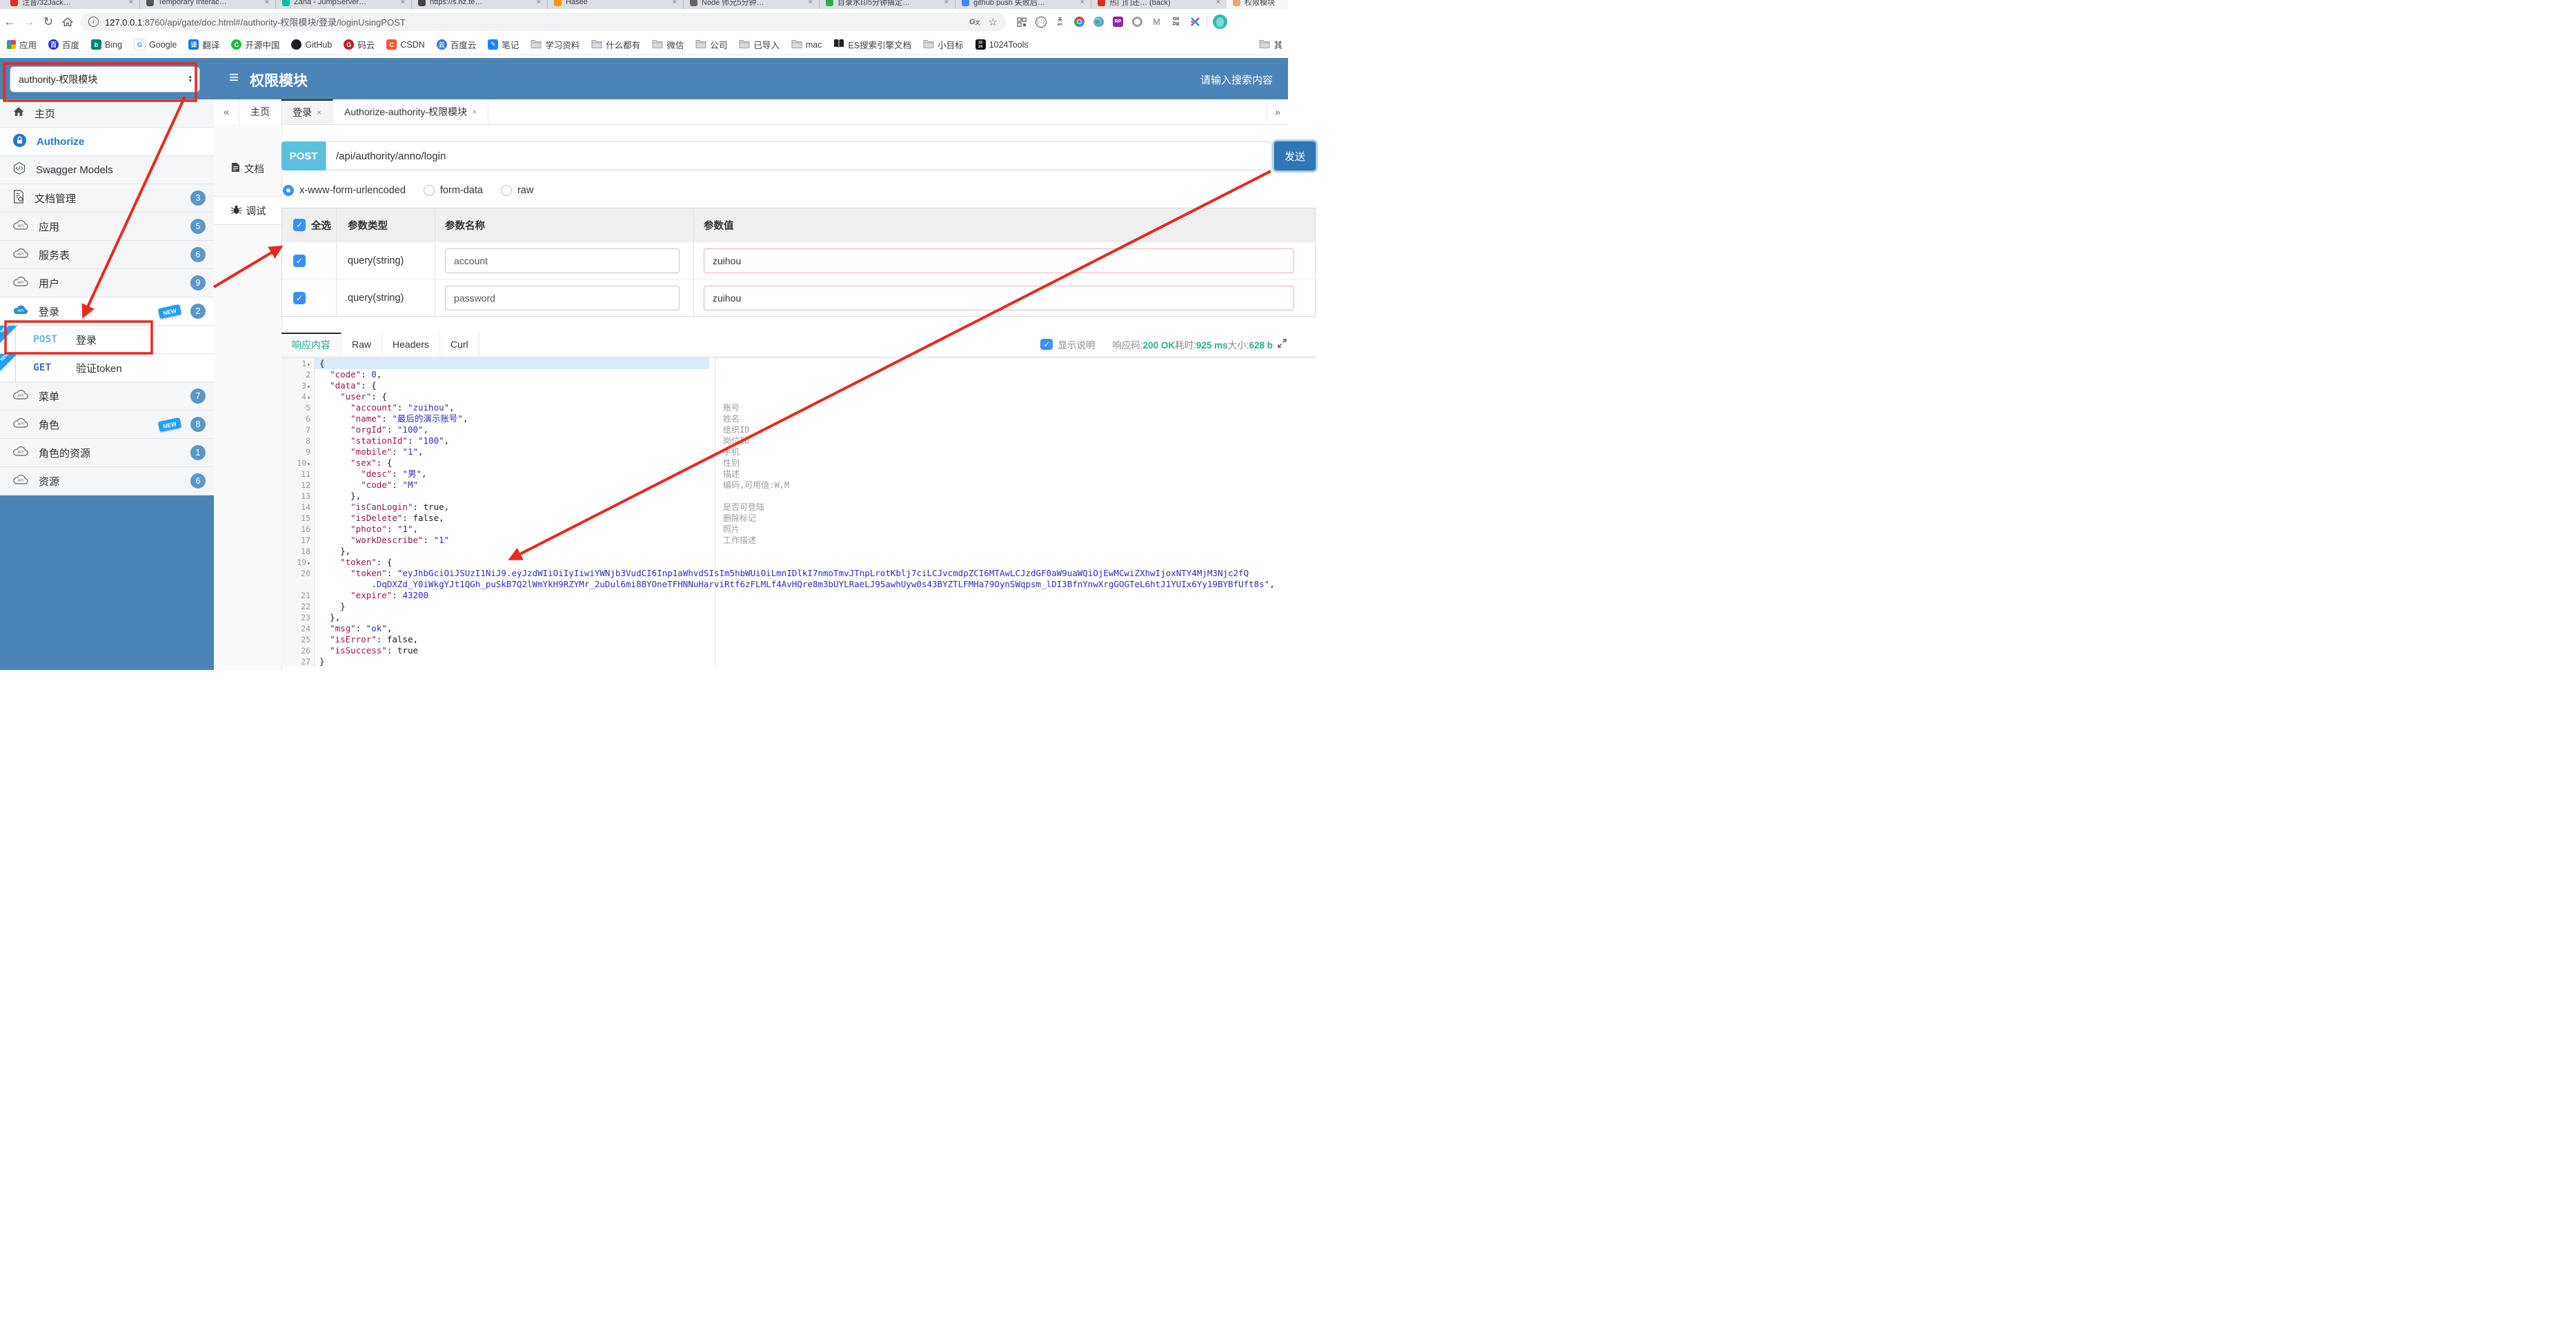 The image size is (2576, 1340). I want to click on other-bookmarks: 其, so click(1270, 44).